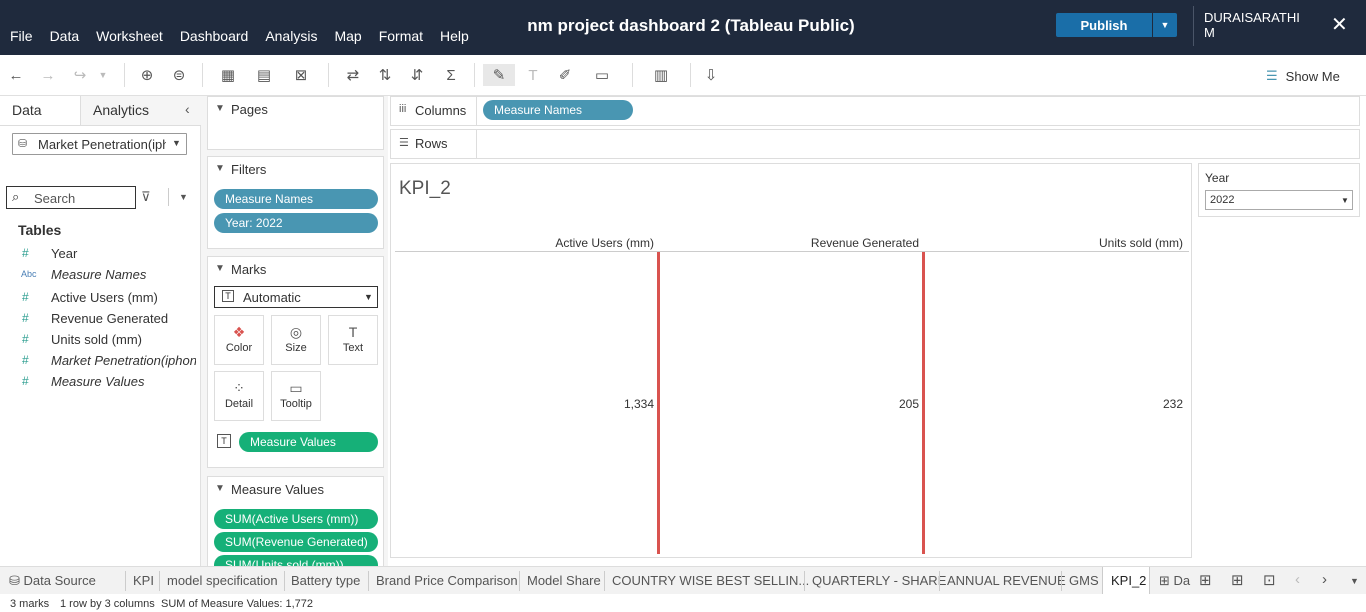 This screenshot has width=1366, height=612. Describe the element at coordinates (48, 75) in the screenshot. I see `forward-icon: →` at that location.